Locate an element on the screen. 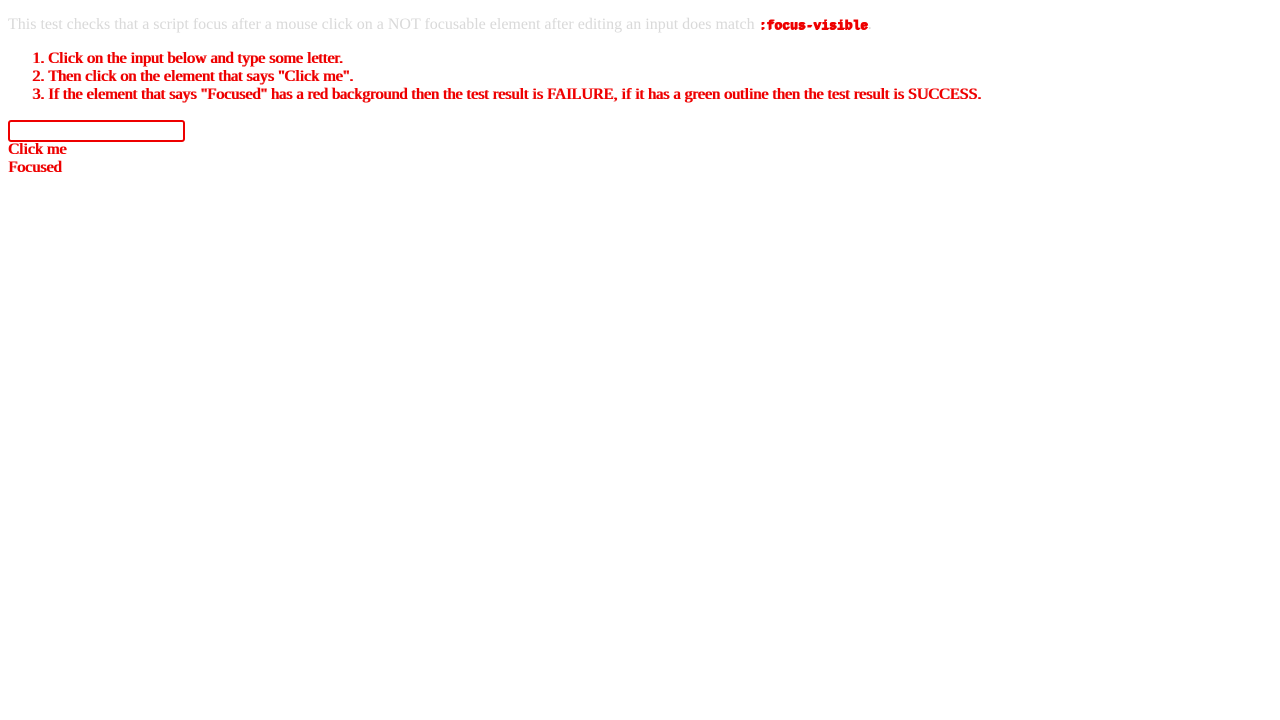 The image size is (1280, 720). click-me-element: Click me is located at coordinates (37, 150).